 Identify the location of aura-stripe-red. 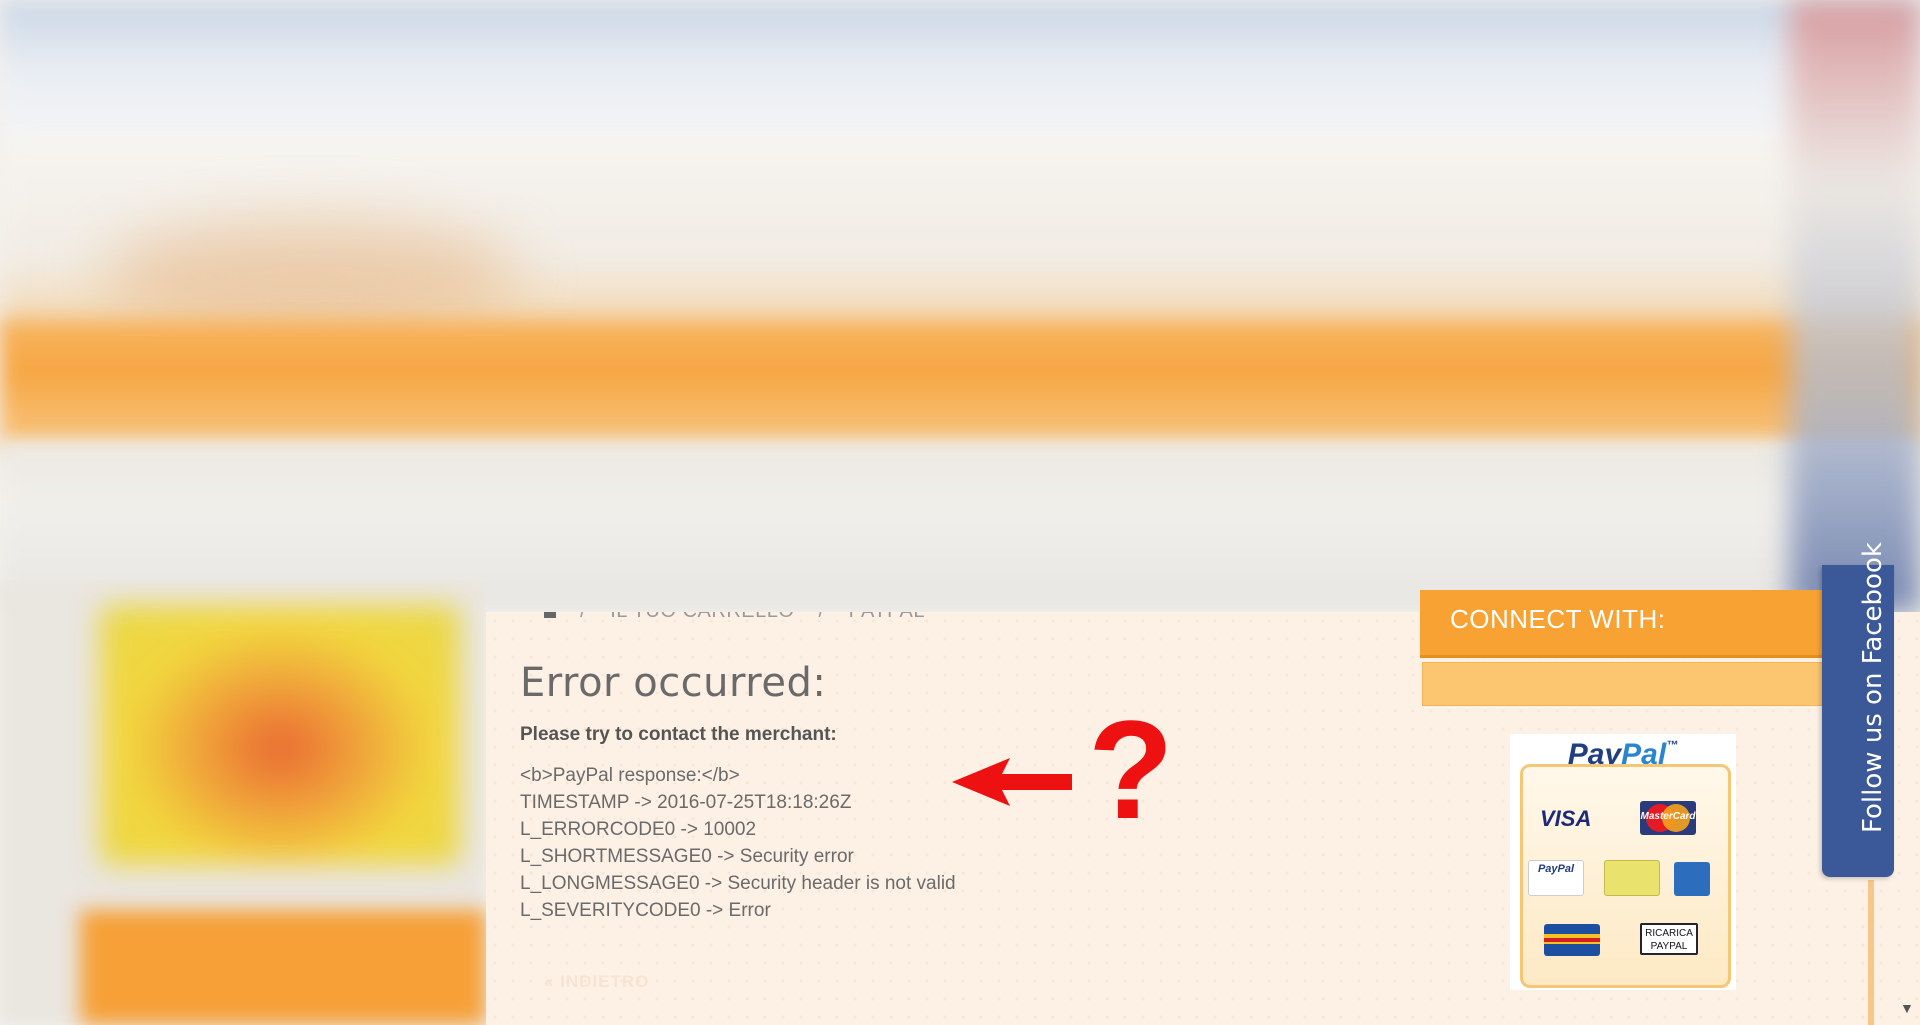
(1572, 940).